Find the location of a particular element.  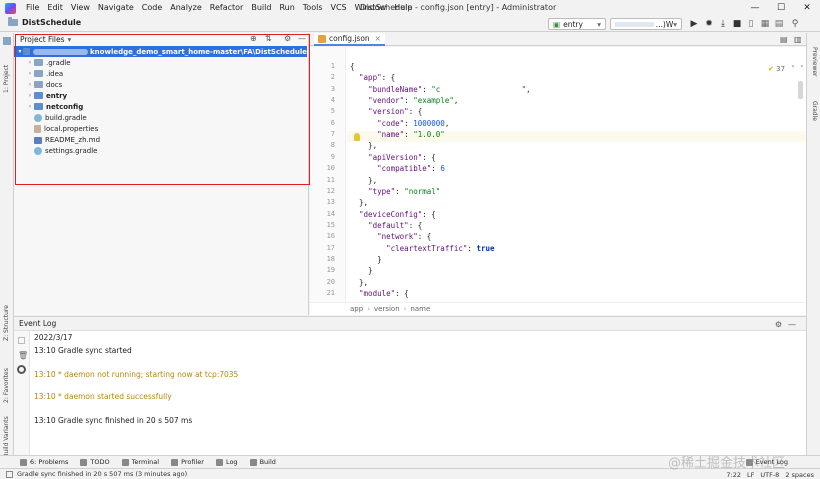

tool-tab-build: Build is located at coordinates (262, 462).